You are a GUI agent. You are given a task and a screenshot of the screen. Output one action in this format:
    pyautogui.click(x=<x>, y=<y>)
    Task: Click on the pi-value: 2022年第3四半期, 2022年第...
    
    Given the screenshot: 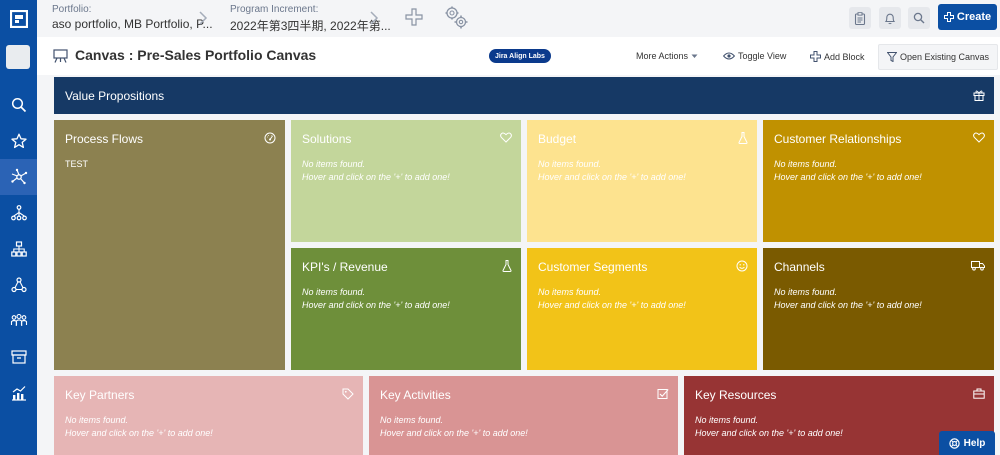 What is the action you would take?
    pyautogui.click(x=310, y=26)
    